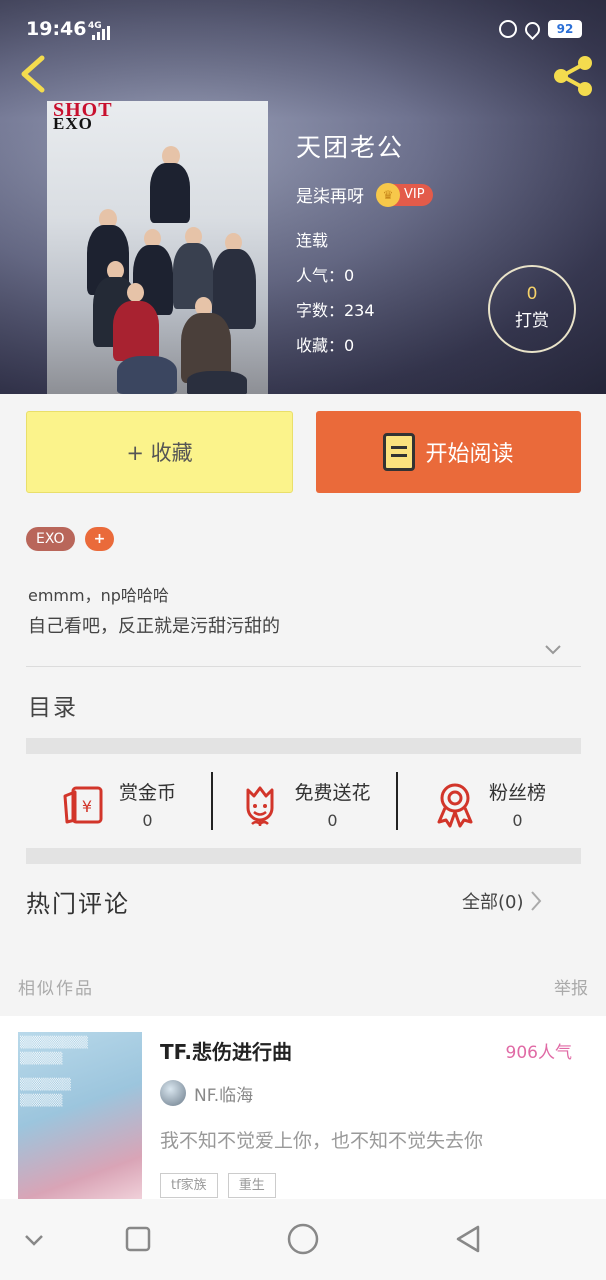  Describe the element at coordinates (53, 705) in the screenshot. I see `table-of-contents: 目录` at that location.